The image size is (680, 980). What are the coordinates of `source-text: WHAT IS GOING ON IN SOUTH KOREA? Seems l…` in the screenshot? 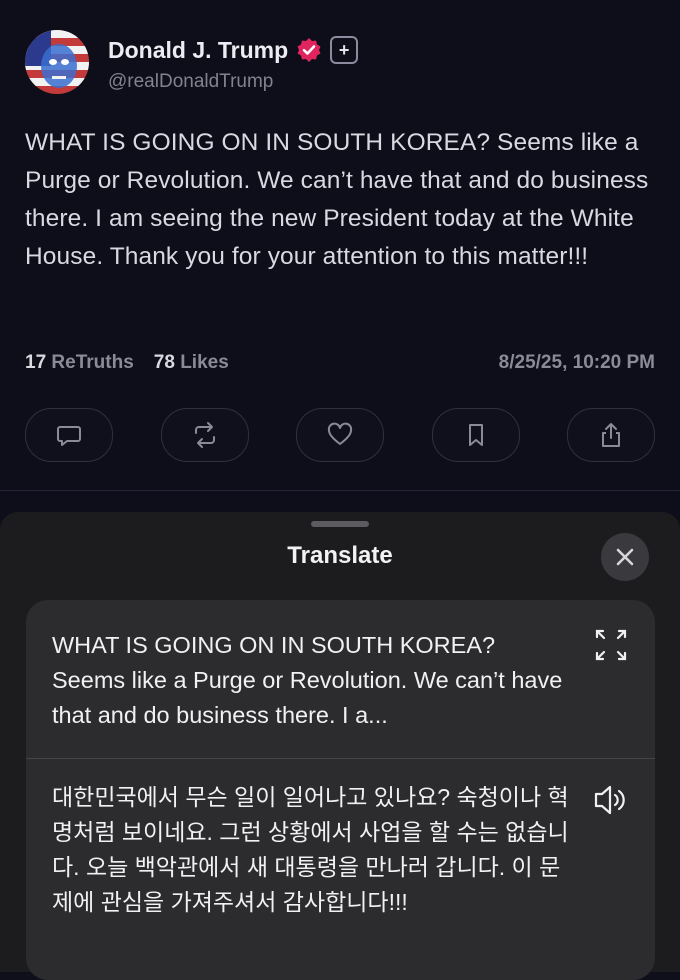 It's located at (307, 680).